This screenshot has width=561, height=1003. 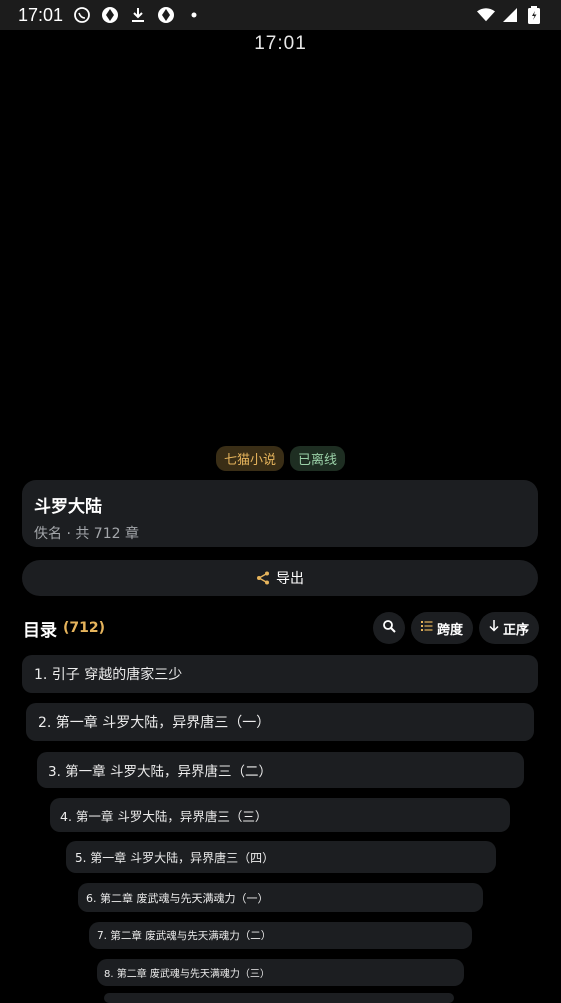 I want to click on source-badge: 七猫小说, so click(x=249, y=458).